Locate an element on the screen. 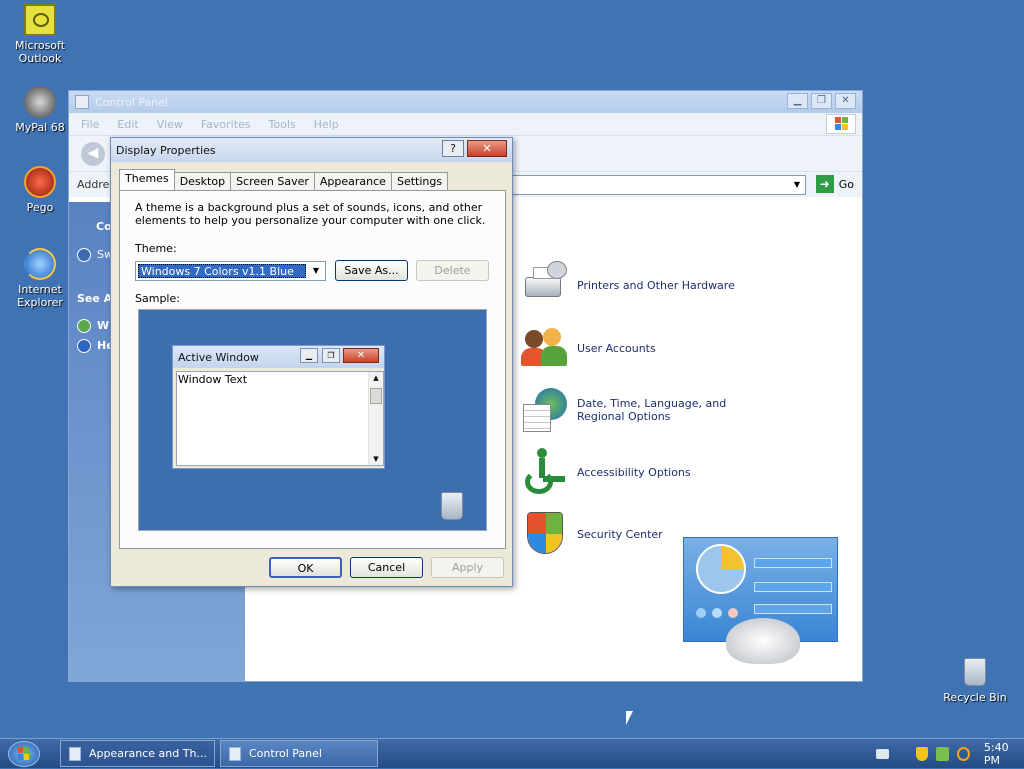 The image size is (1024, 769). category-label: User Accounts is located at coordinates (616, 348).